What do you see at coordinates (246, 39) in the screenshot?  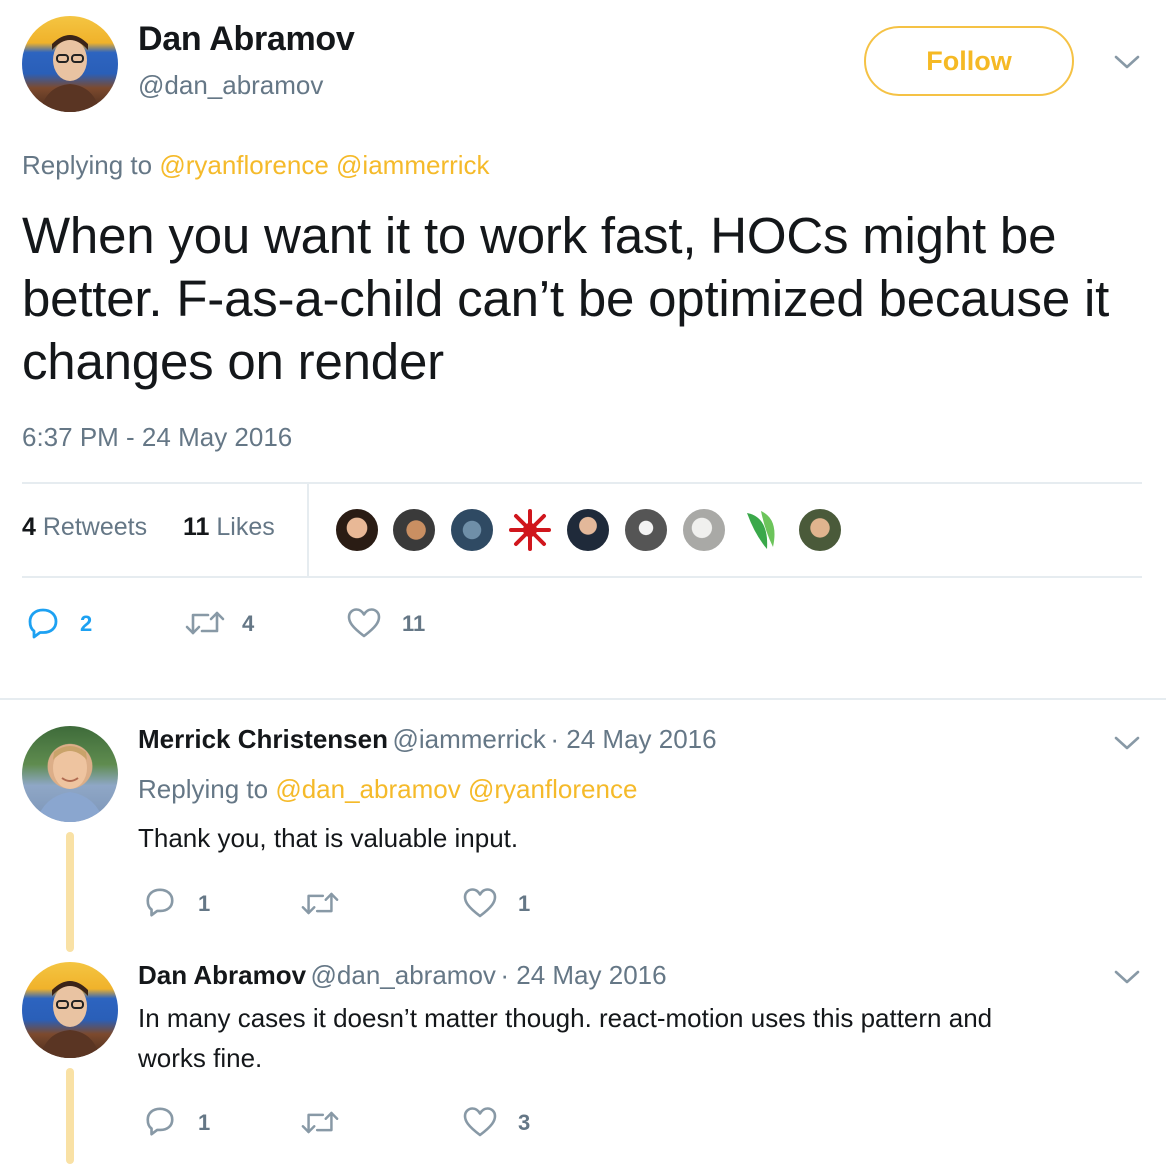 I see `author-name: Dan Abramov` at bounding box center [246, 39].